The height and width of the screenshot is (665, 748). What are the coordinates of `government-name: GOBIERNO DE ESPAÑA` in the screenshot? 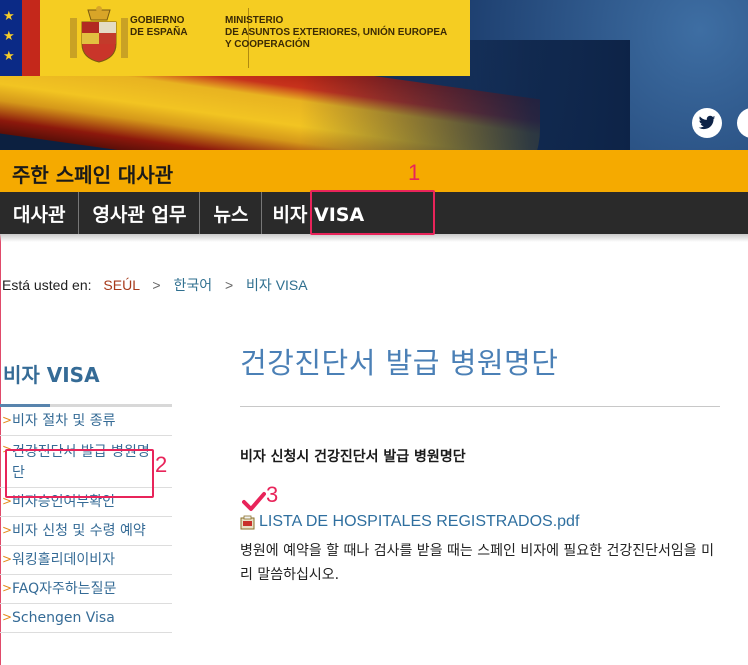 It's located at (159, 26).